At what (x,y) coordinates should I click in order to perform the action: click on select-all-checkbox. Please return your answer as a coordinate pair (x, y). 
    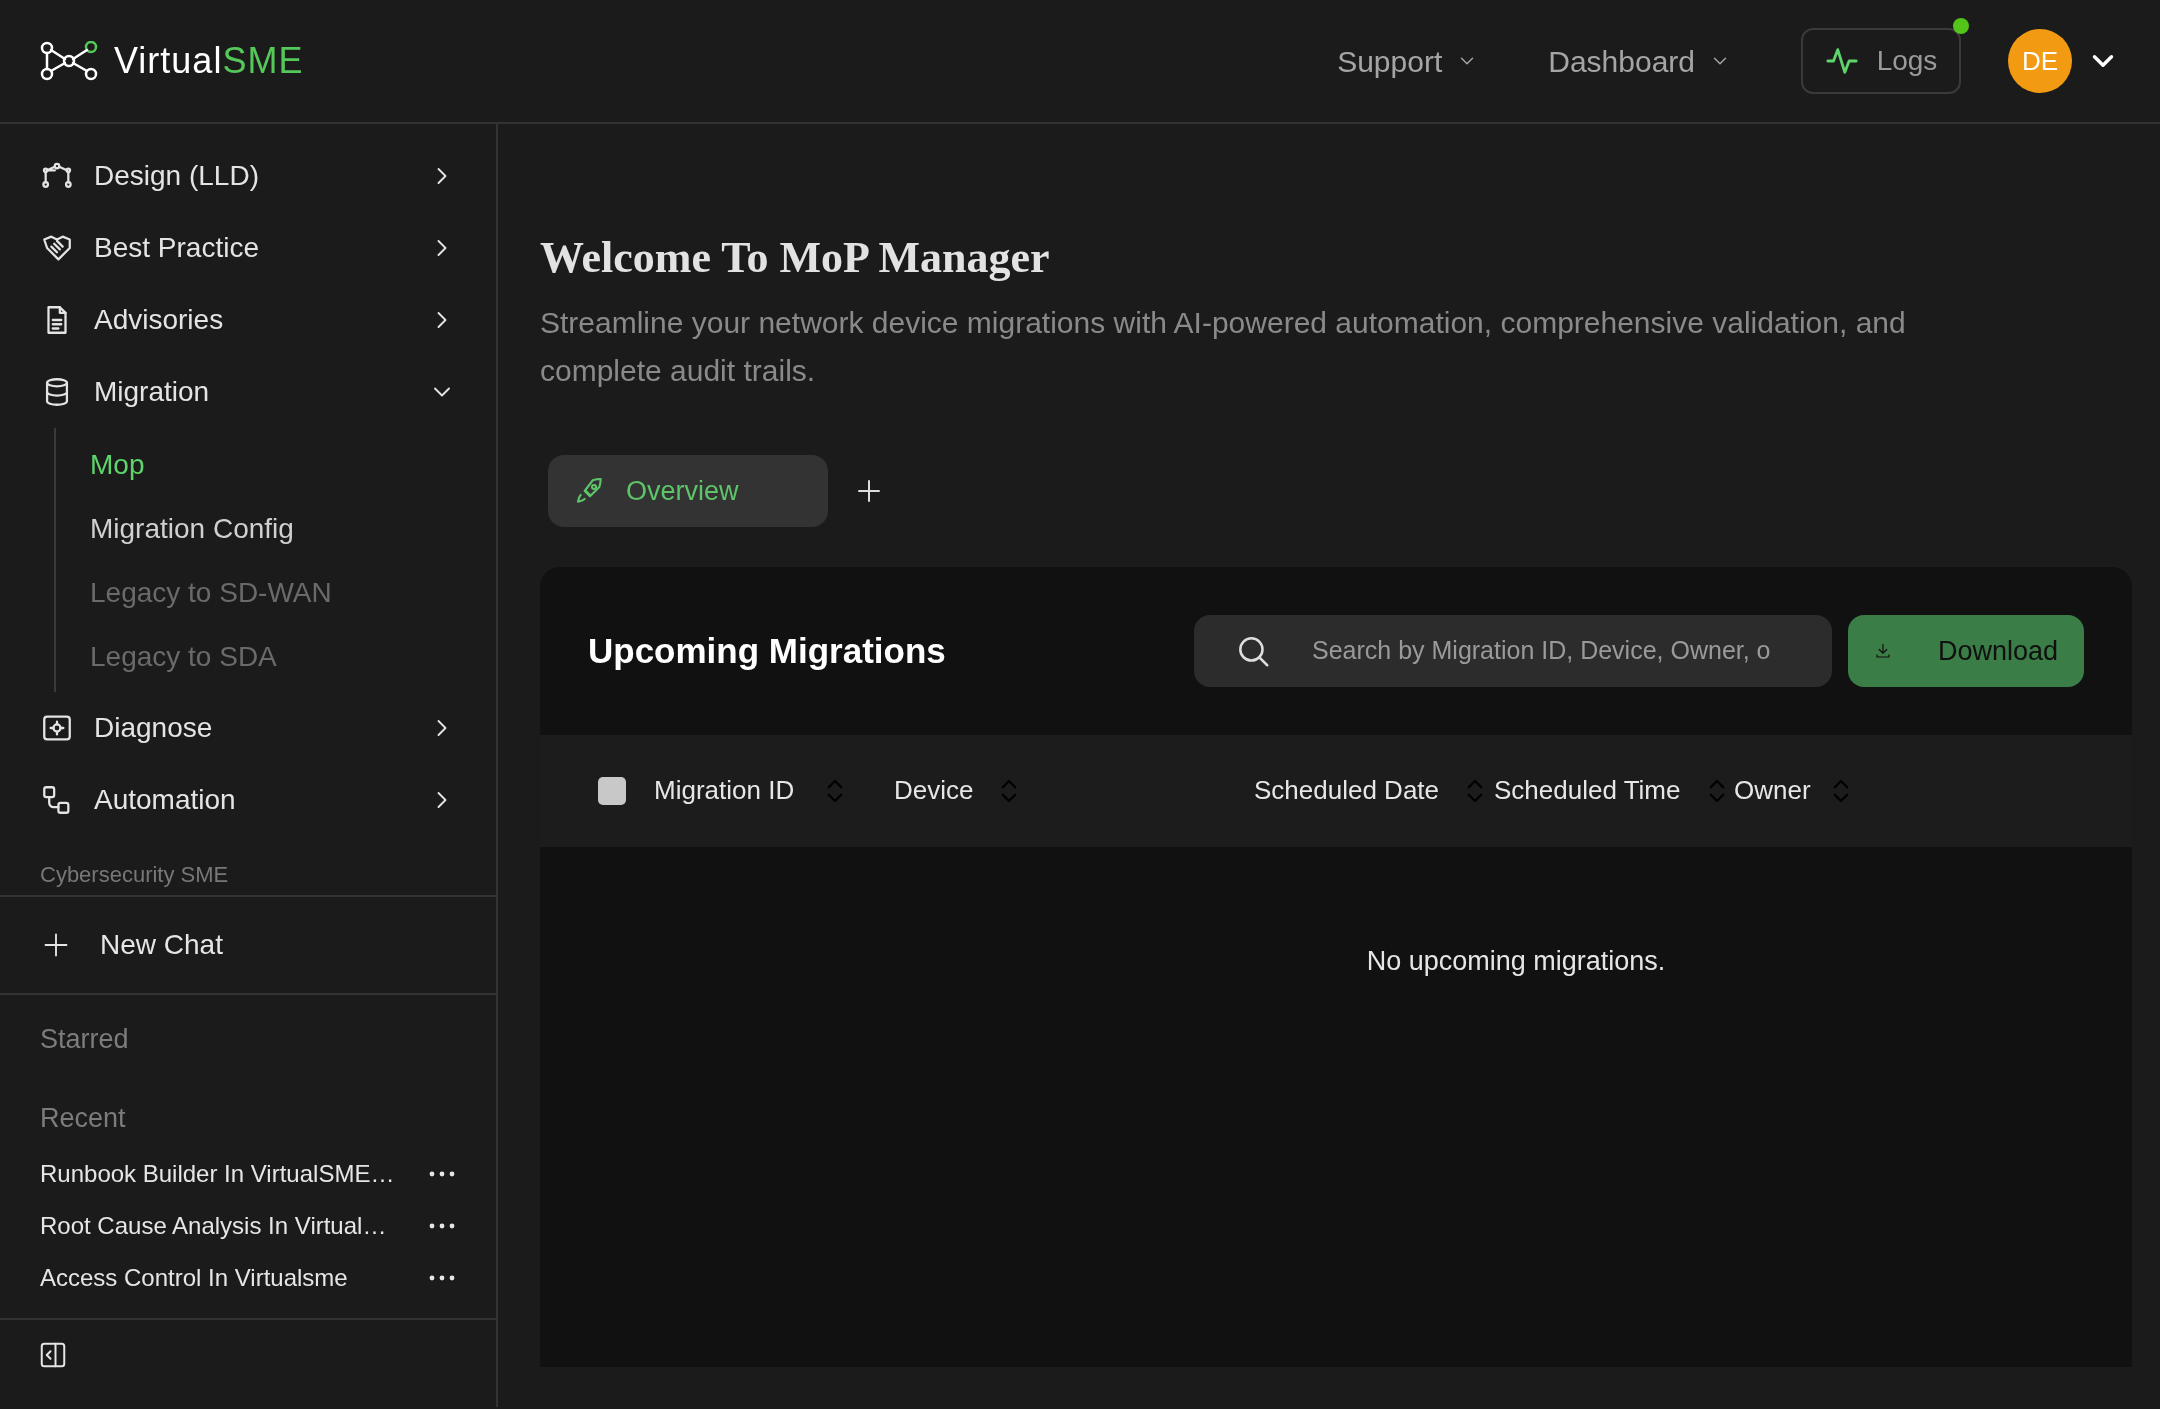
    Looking at the image, I should click on (612, 790).